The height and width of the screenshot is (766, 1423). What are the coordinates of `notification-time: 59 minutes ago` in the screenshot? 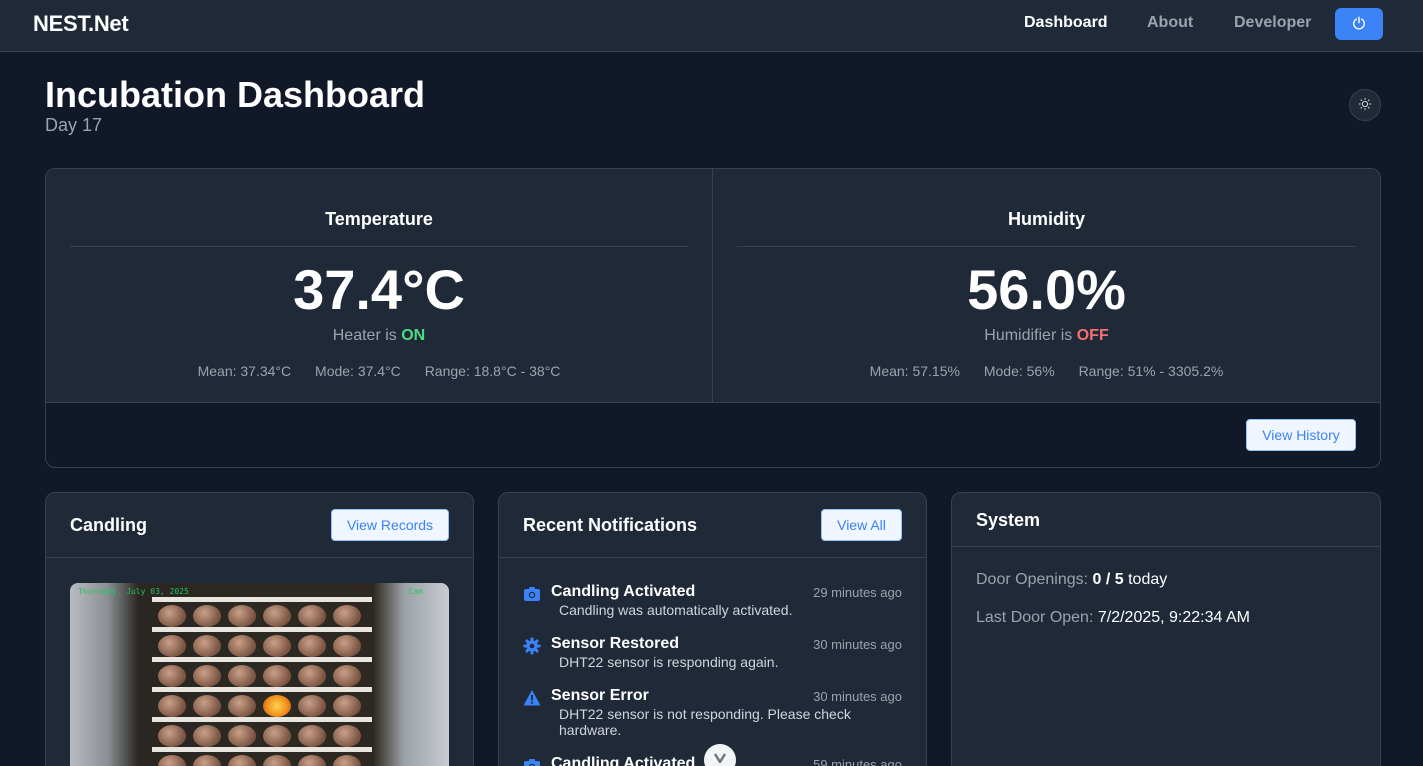 It's located at (857, 761).